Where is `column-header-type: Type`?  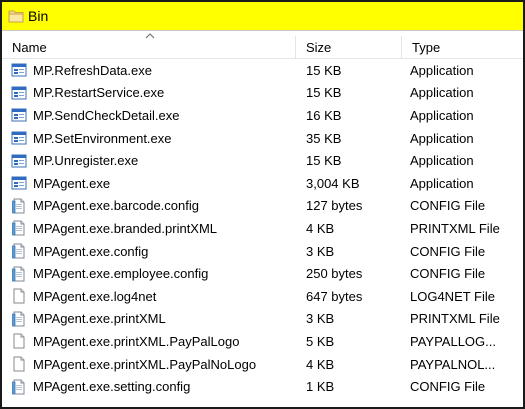 column-header-type: Type is located at coordinates (462, 47).